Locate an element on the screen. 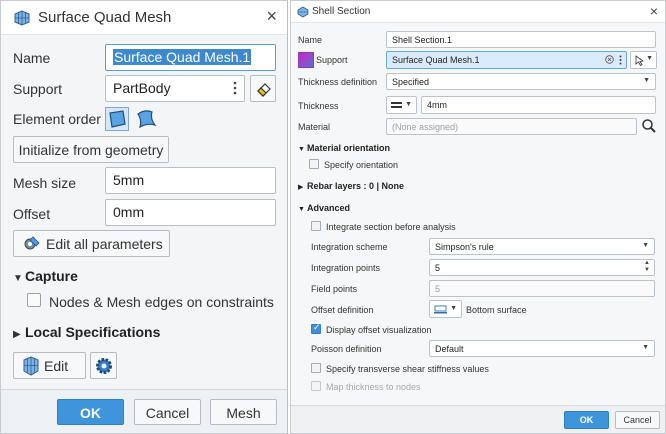 Image resolution: width=666 pixels, height=434 pixels. initialize-from-geometry-button: Initialize from geometry is located at coordinates (91, 149).